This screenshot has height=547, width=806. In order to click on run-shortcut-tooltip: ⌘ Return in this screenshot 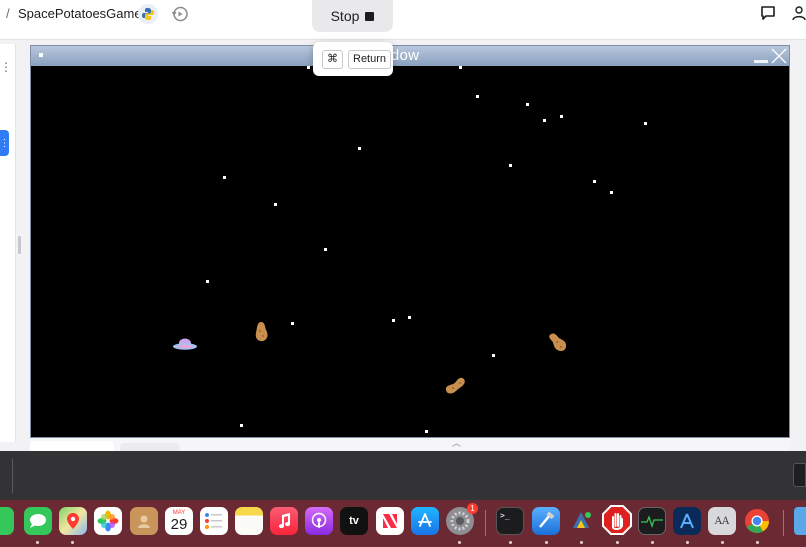, I will do `click(353, 59)`.